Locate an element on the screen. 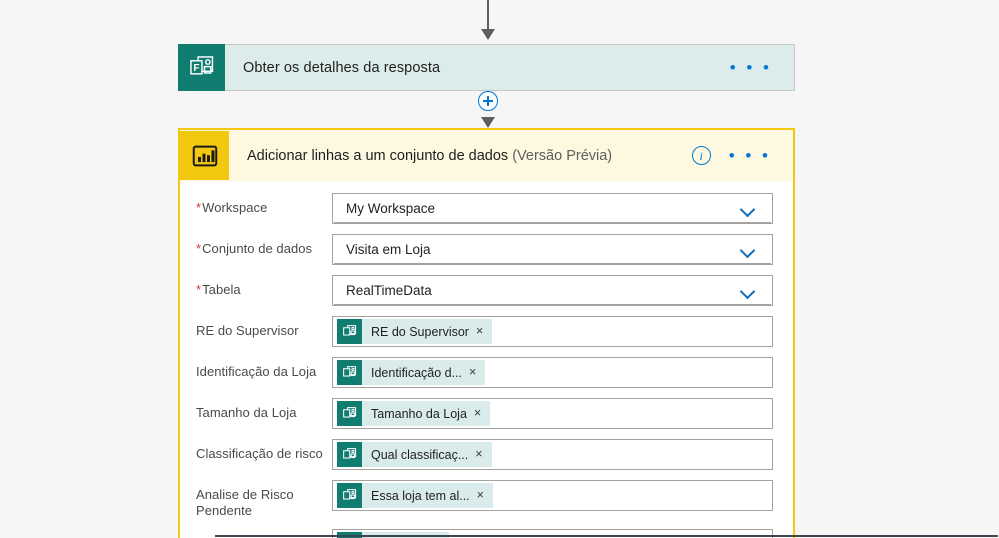 The height and width of the screenshot is (538, 999). form-row-table: *Tabela RealTimeData is located at coordinates (484, 291).